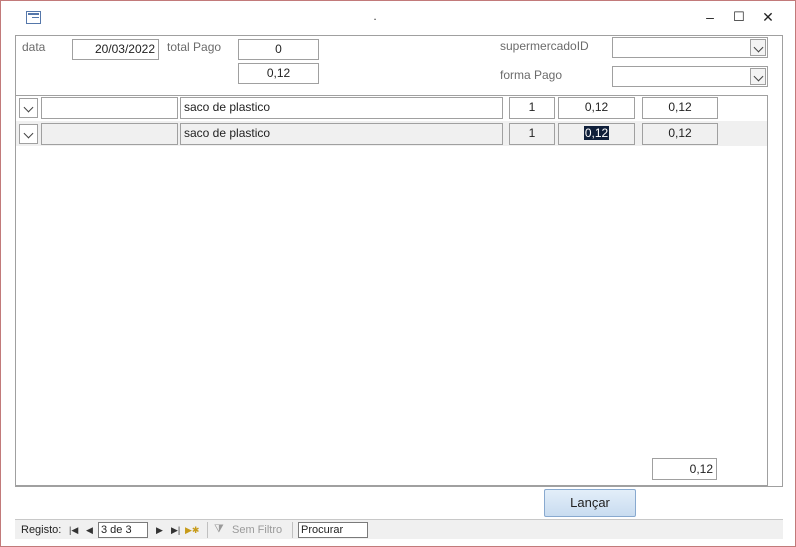  Describe the element at coordinates (194, 47) in the screenshot. I see `total-pago-label: total Pago` at that location.